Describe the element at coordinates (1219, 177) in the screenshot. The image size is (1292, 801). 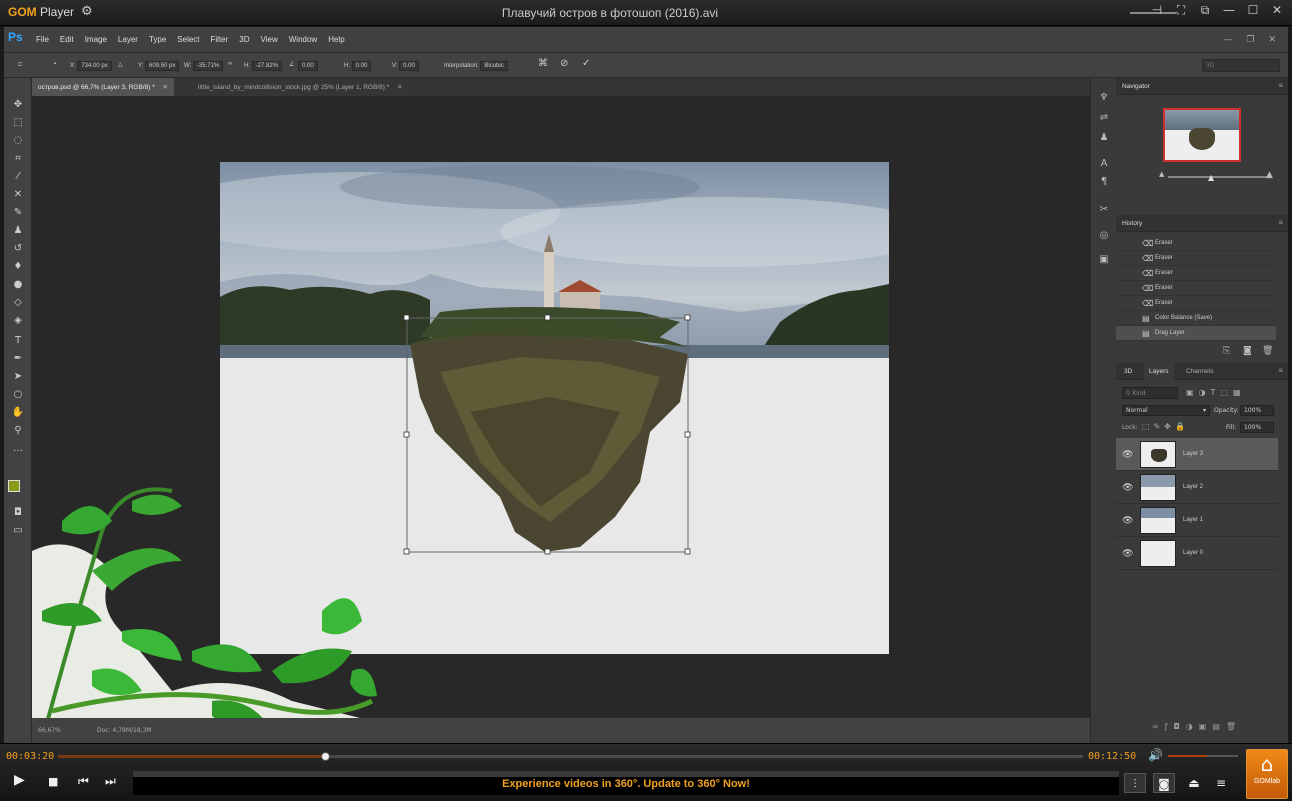
I see `navigator-zoom-slider` at that location.